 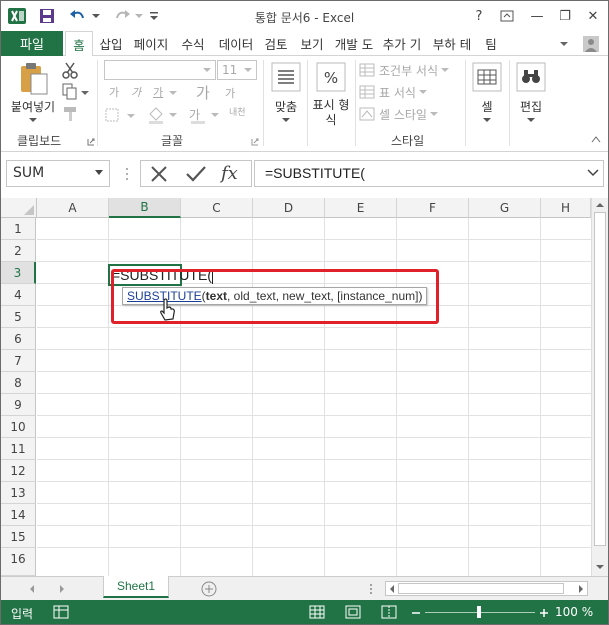 I want to click on row-header-10: 10, so click(x=18, y=427).